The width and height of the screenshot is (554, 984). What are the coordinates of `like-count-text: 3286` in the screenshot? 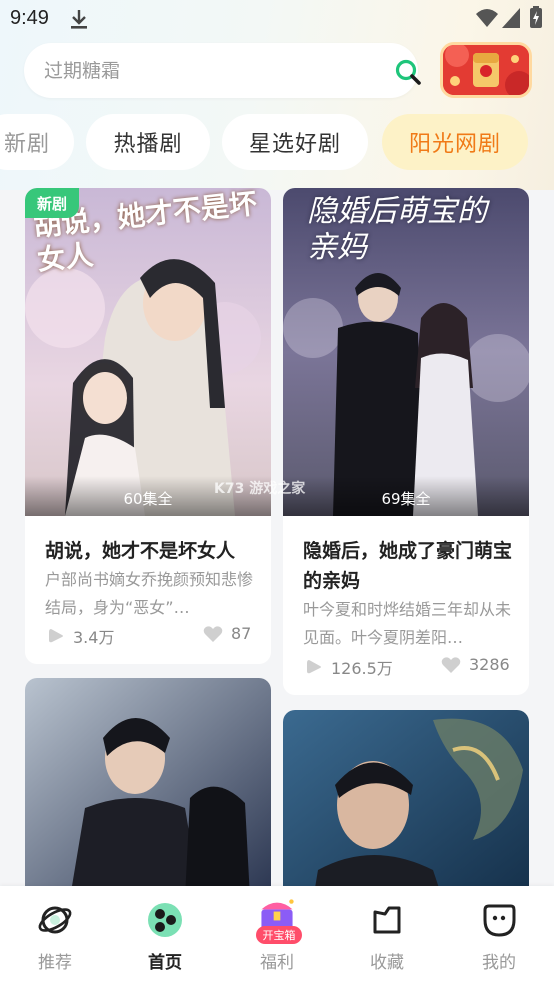 It's located at (489, 664).